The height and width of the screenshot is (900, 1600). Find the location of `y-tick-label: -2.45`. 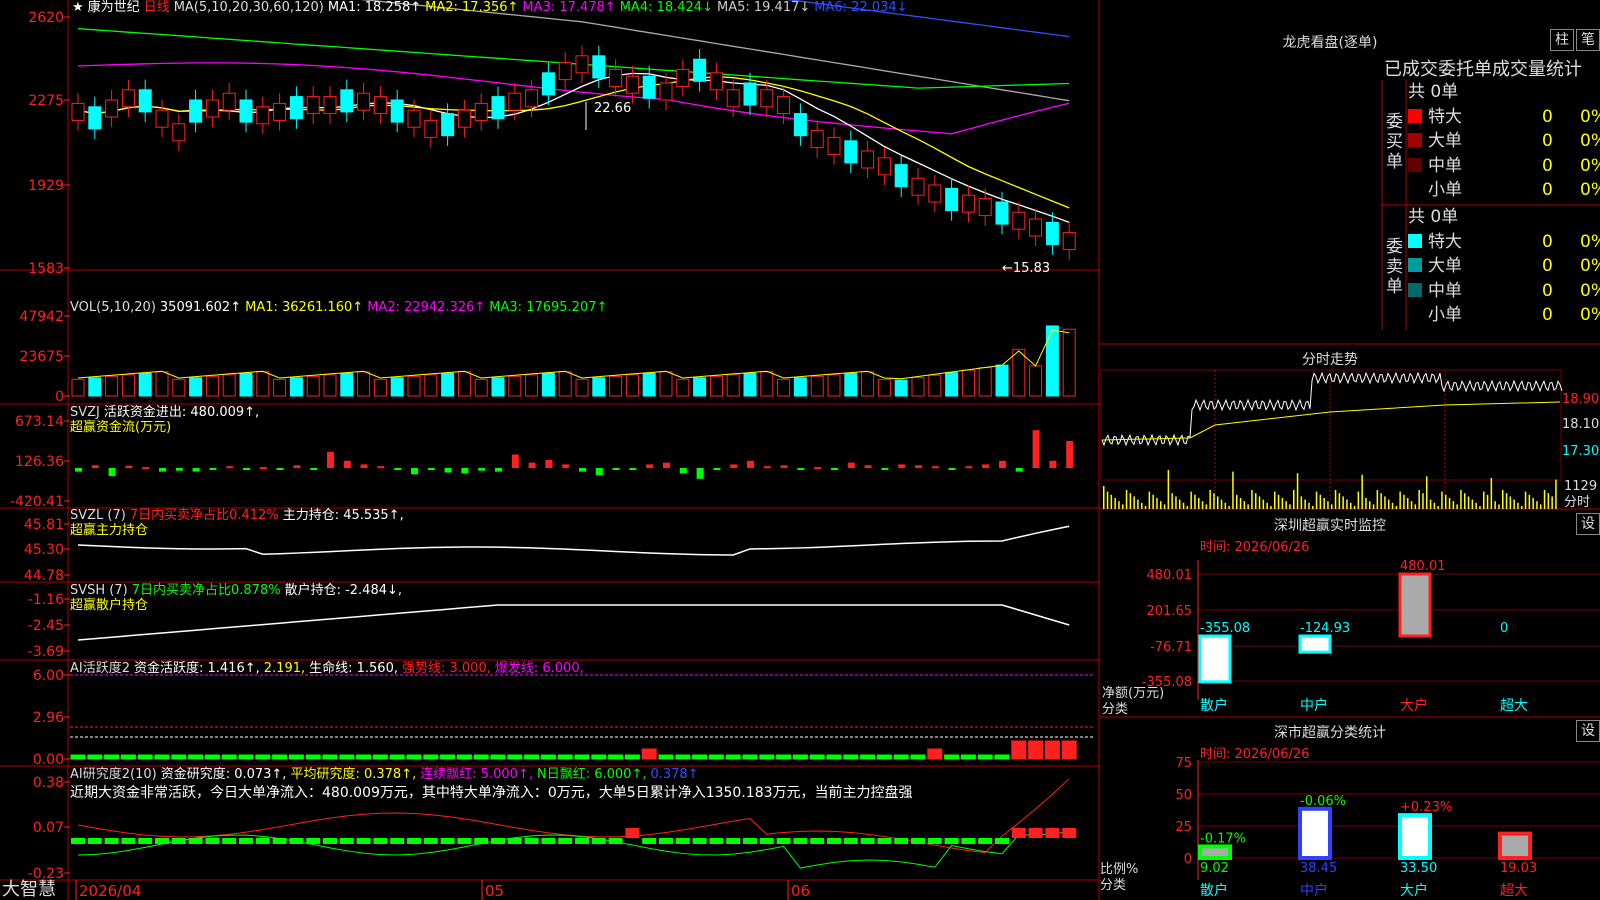

y-tick-label: -2.45 is located at coordinates (46, 626).